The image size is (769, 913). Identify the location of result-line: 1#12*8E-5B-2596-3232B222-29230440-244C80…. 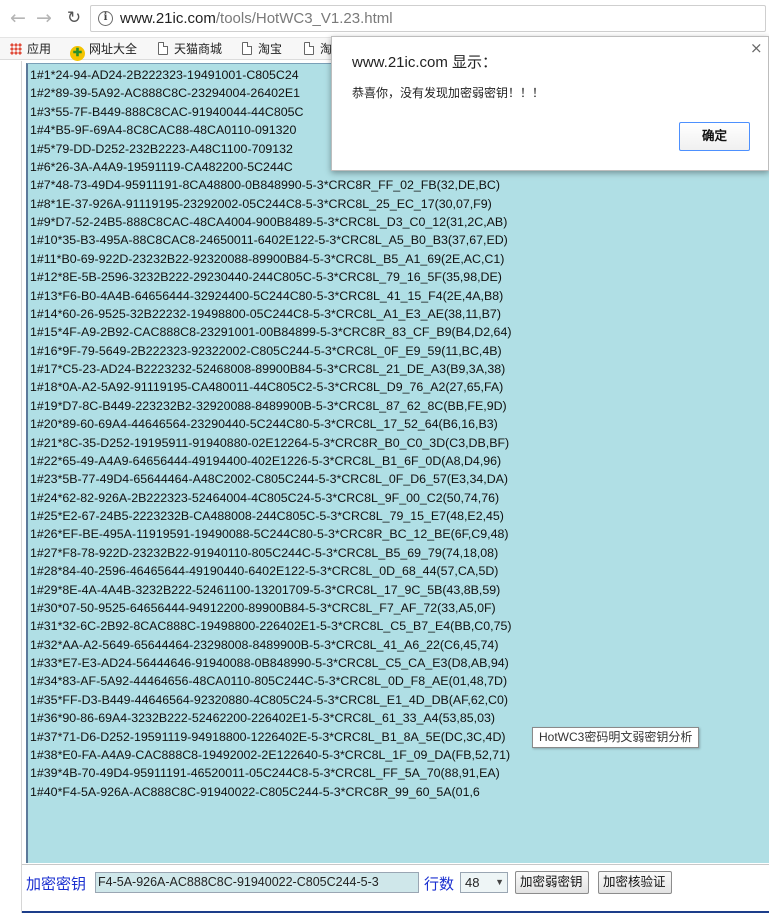
(266, 277).